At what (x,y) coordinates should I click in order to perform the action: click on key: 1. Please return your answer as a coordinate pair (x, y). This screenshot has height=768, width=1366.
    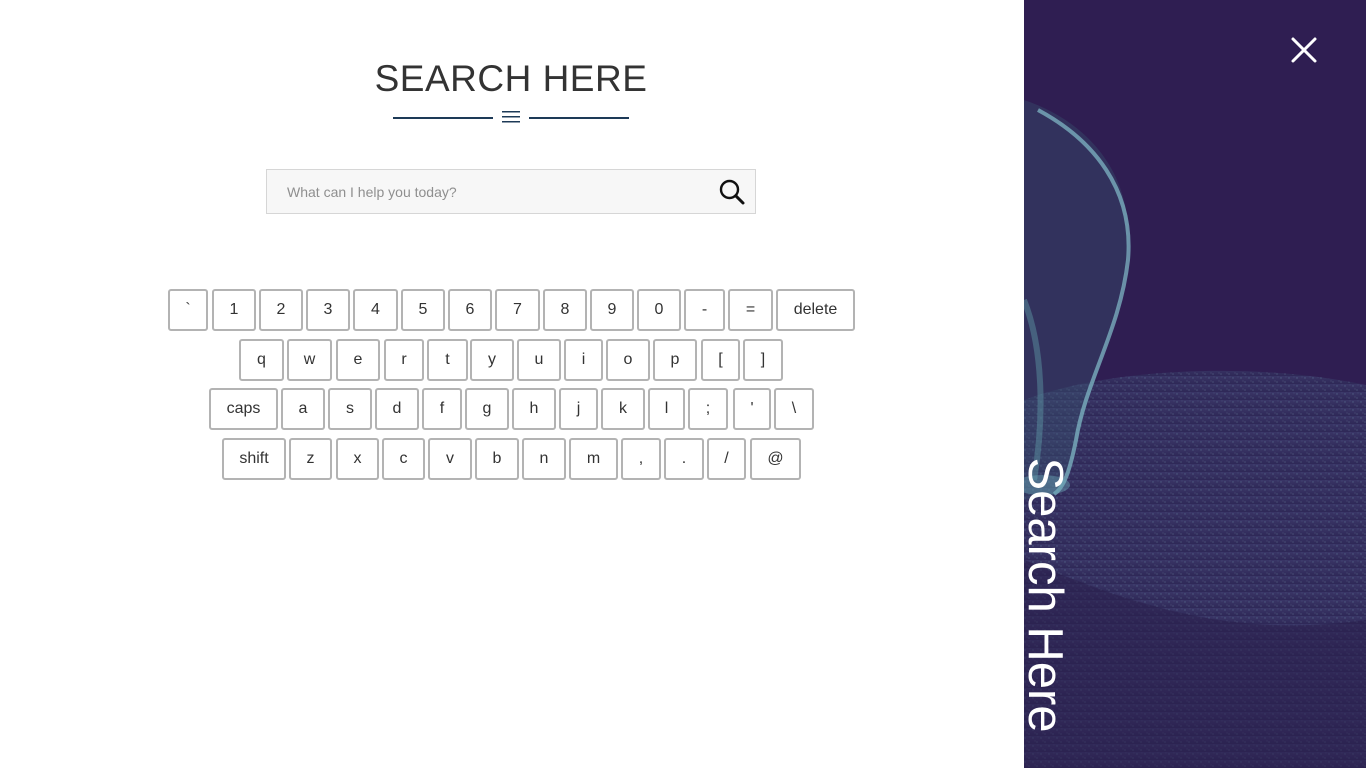
    Looking at the image, I should click on (234, 310).